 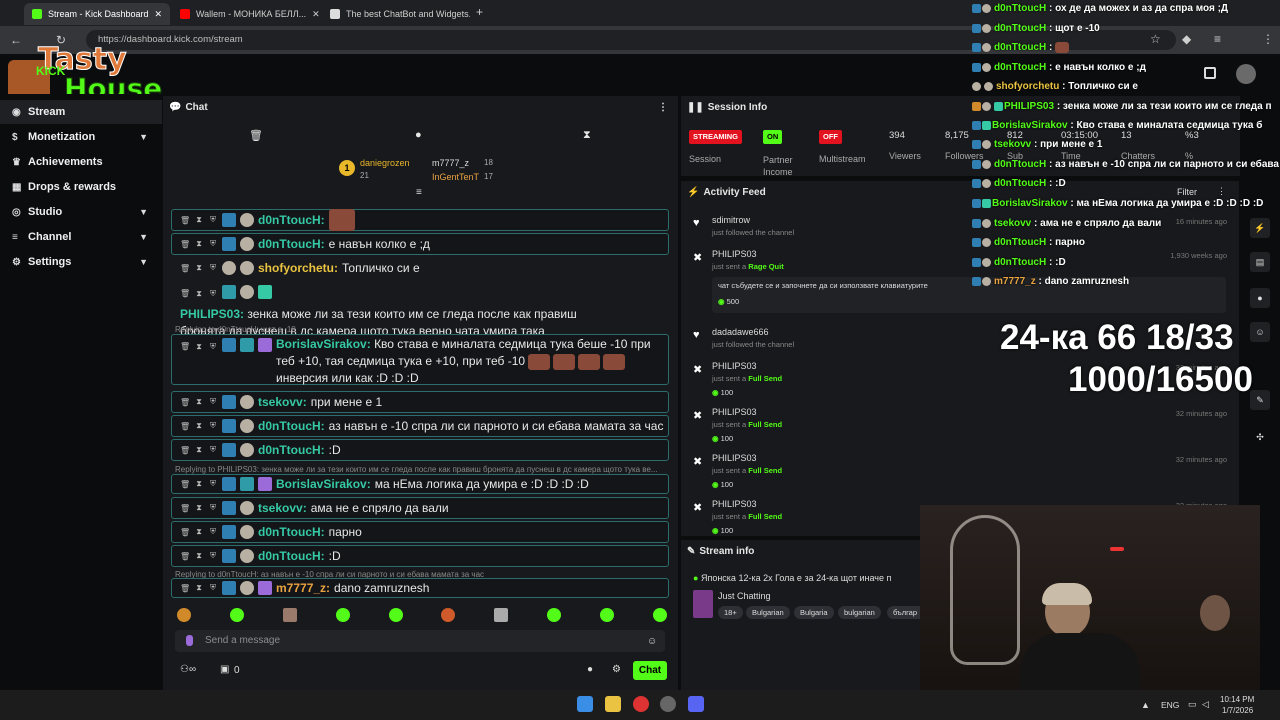 I want to click on chat-message: 🗑 ⧗ ⛨ d0nTtoucH: парно, so click(x=420, y=532).